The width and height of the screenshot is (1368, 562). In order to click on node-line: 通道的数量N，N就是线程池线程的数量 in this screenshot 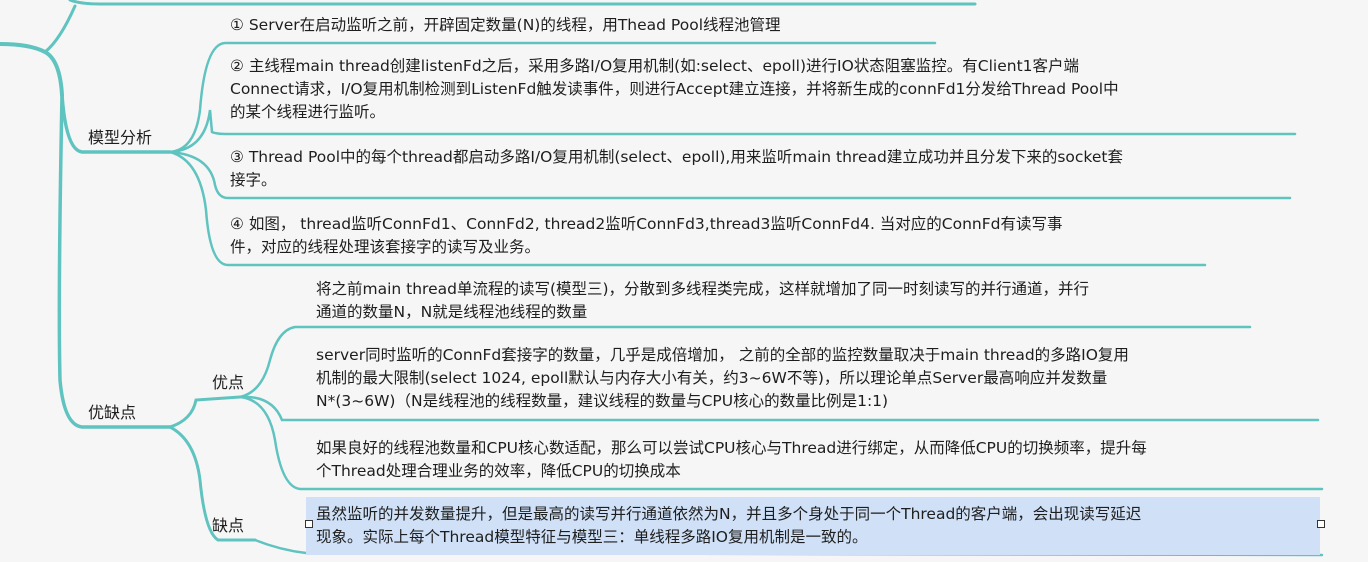, I will do `click(452, 312)`.